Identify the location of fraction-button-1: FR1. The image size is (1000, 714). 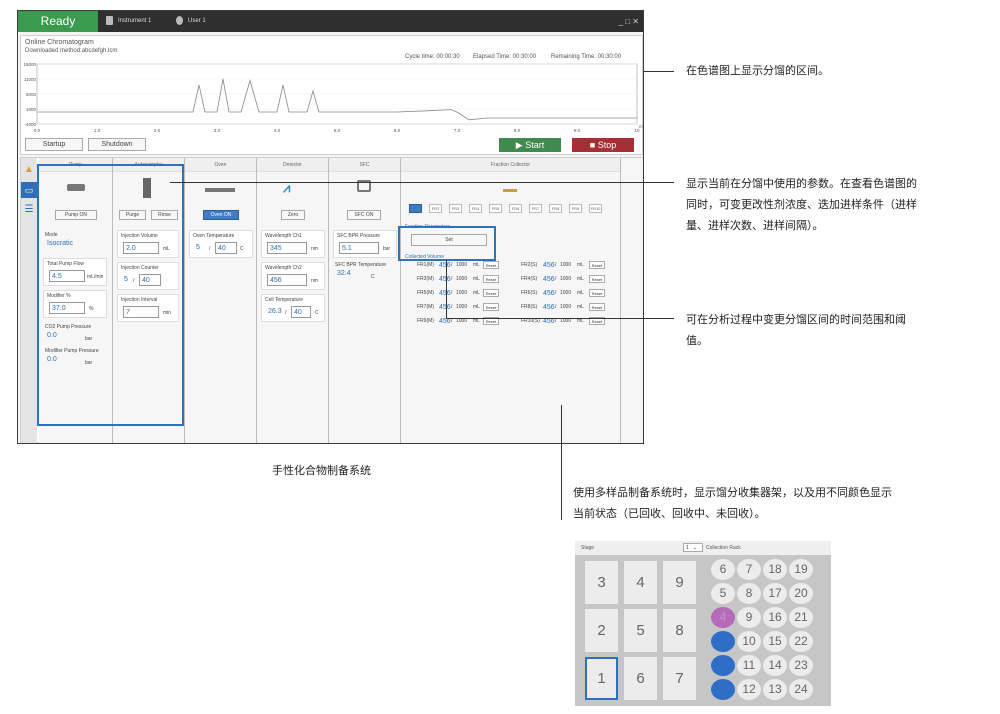
(415, 208).